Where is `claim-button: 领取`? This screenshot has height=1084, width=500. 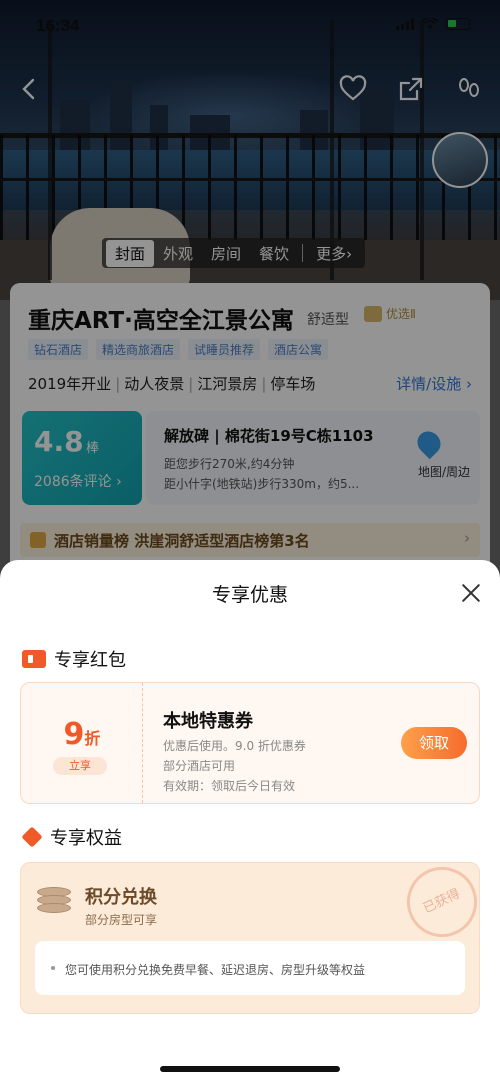 claim-button: 领取 is located at coordinates (434, 743).